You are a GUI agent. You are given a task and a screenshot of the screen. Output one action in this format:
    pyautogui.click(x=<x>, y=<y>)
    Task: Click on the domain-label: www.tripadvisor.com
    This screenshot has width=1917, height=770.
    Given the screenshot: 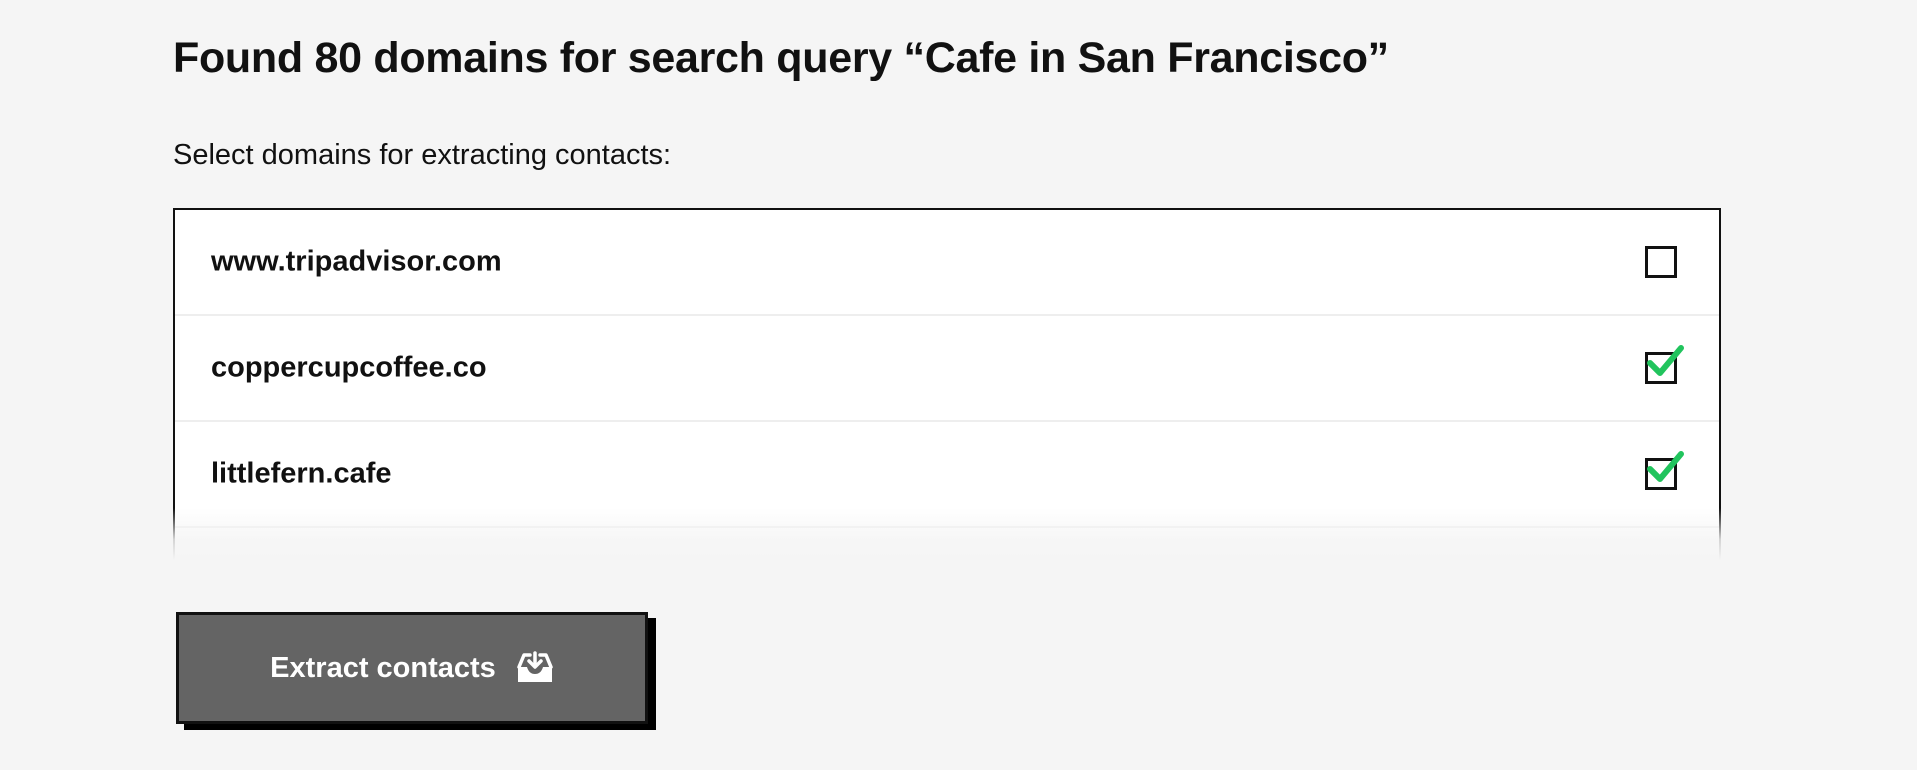 What is the action you would take?
    pyautogui.click(x=356, y=261)
    